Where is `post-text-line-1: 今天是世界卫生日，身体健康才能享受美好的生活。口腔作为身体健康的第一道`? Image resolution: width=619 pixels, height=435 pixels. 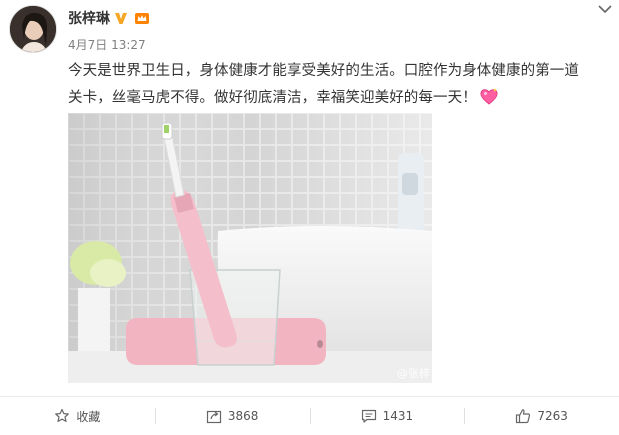 post-text-line-1: 今天是世界卫生日，身体健康才能享受美好的生活。口腔作为身体健康的第一道 is located at coordinates (323, 71).